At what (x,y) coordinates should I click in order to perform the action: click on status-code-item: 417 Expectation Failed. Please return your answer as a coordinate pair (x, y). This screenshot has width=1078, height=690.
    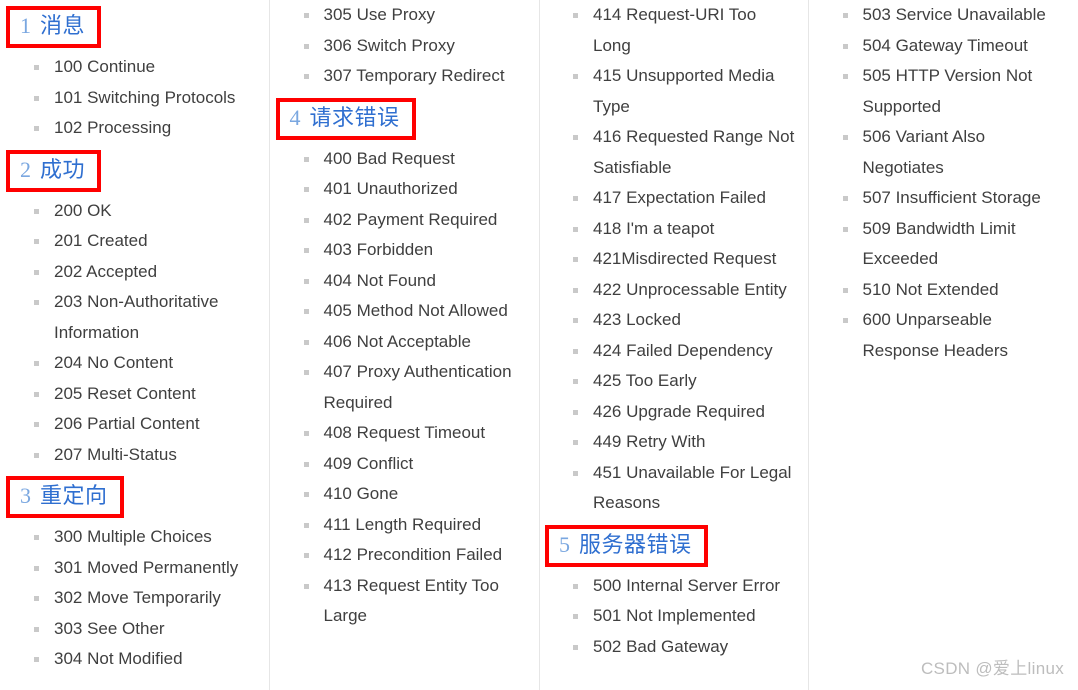
    Looking at the image, I should click on (684, 198).